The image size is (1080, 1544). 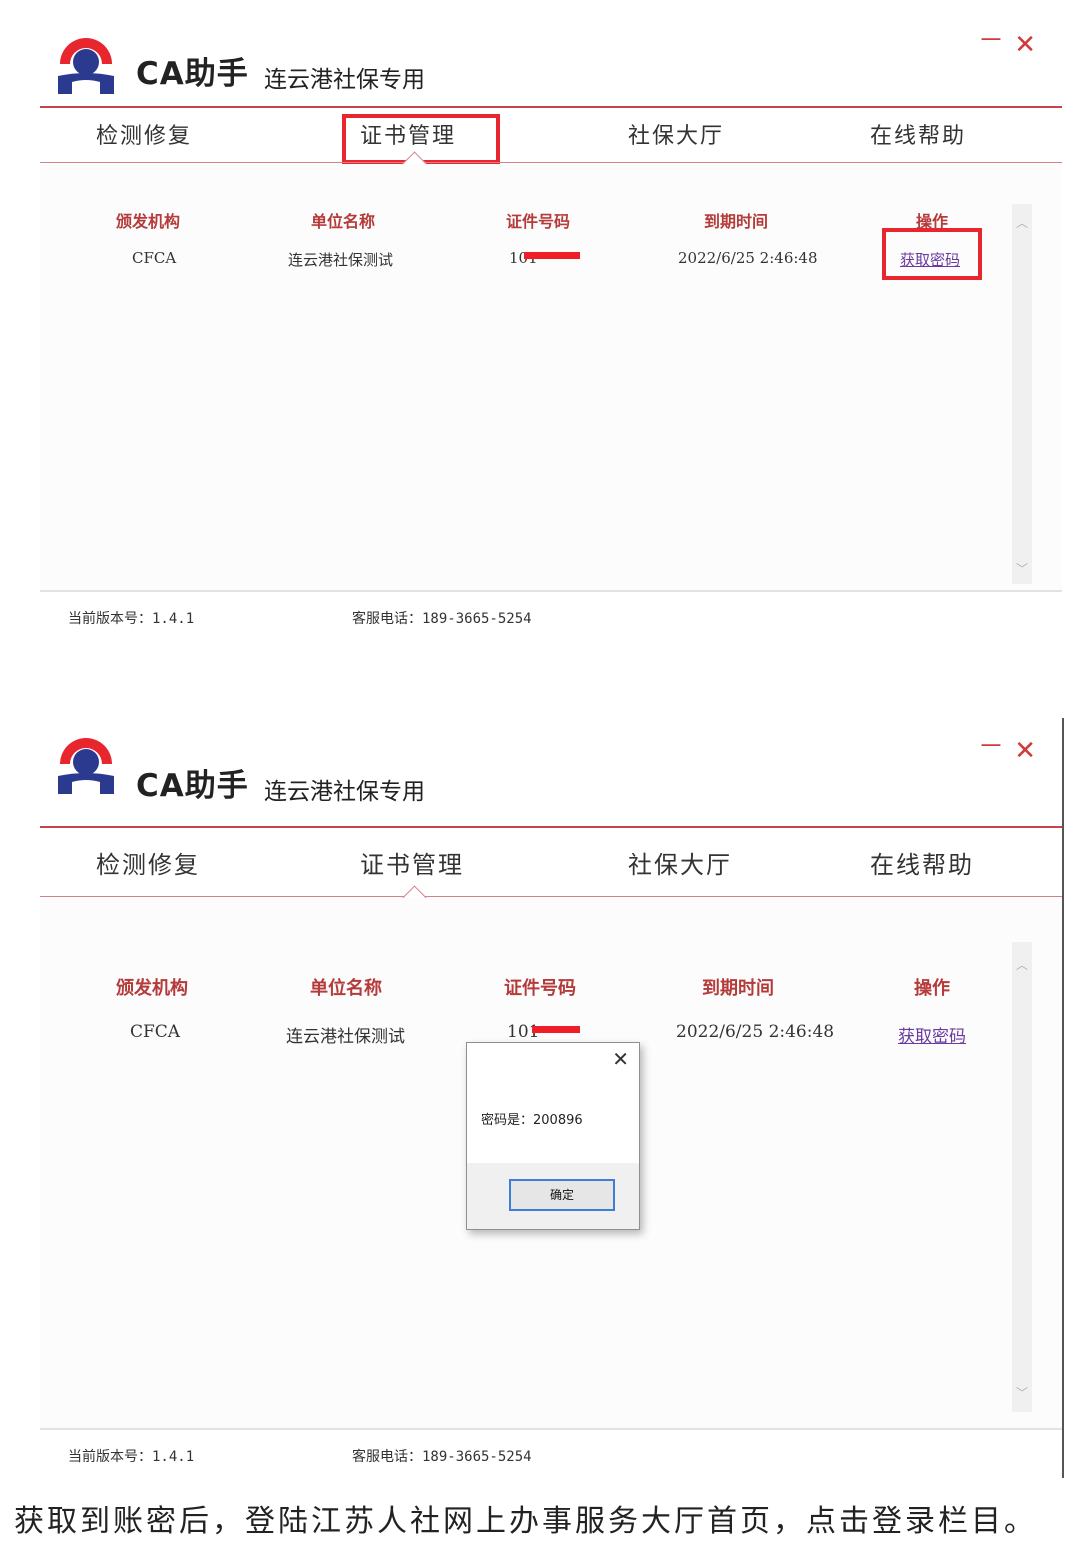 What do you see at coordinates (532, 1120) in the screenshot?
I see `dialog-message: 密码是：200896` at bounding box center [532, 1120].